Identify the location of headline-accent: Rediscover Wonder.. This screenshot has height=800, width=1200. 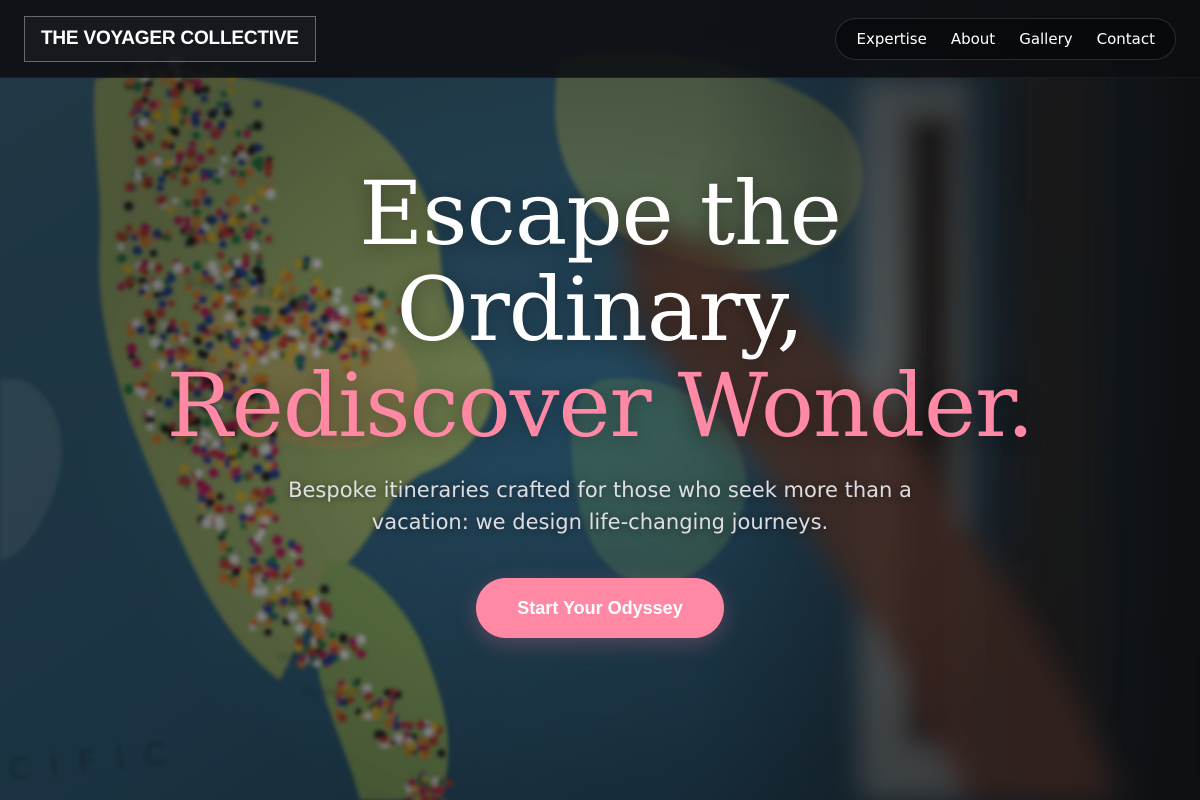
(600, 405).